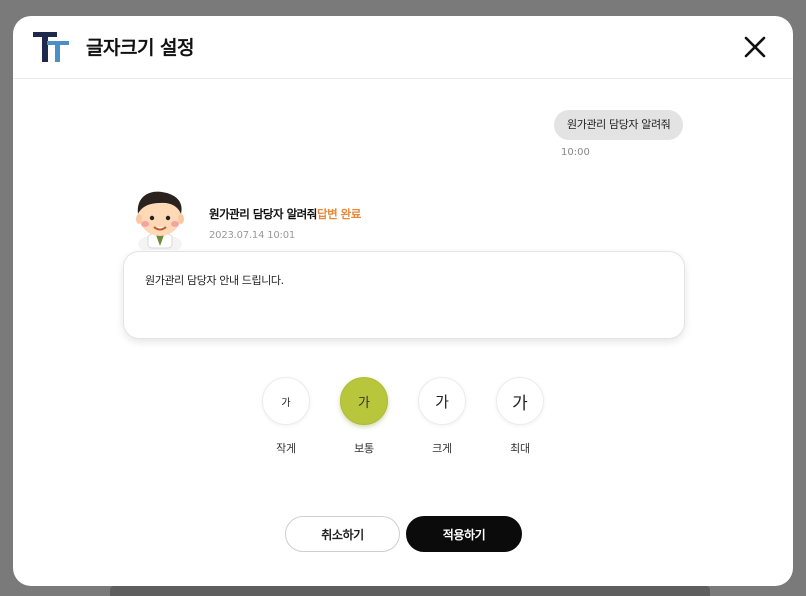  I want to click on modal-header: 글자크기 설정, so click(403, 47).